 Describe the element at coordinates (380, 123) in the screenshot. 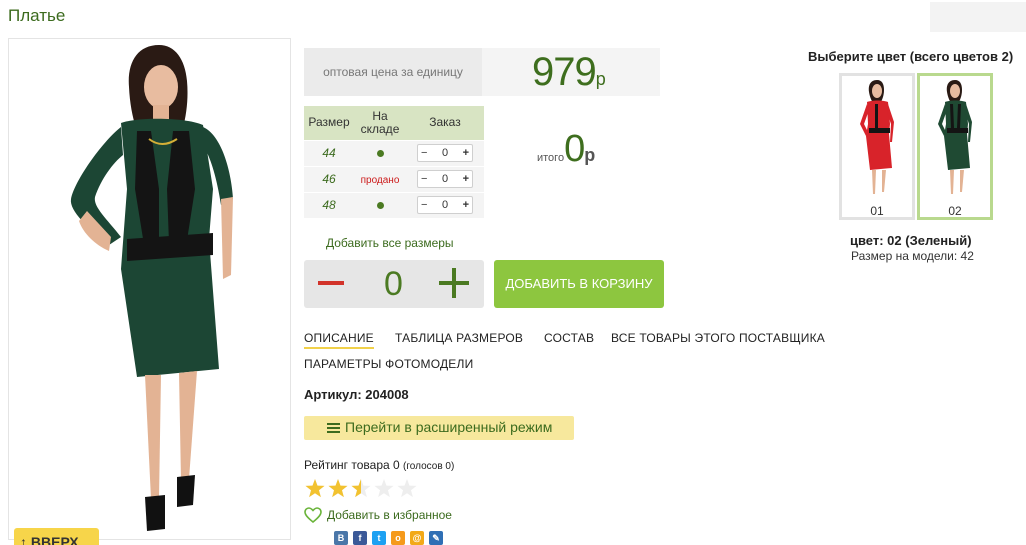

I see `header-stock: На складе` at that location.